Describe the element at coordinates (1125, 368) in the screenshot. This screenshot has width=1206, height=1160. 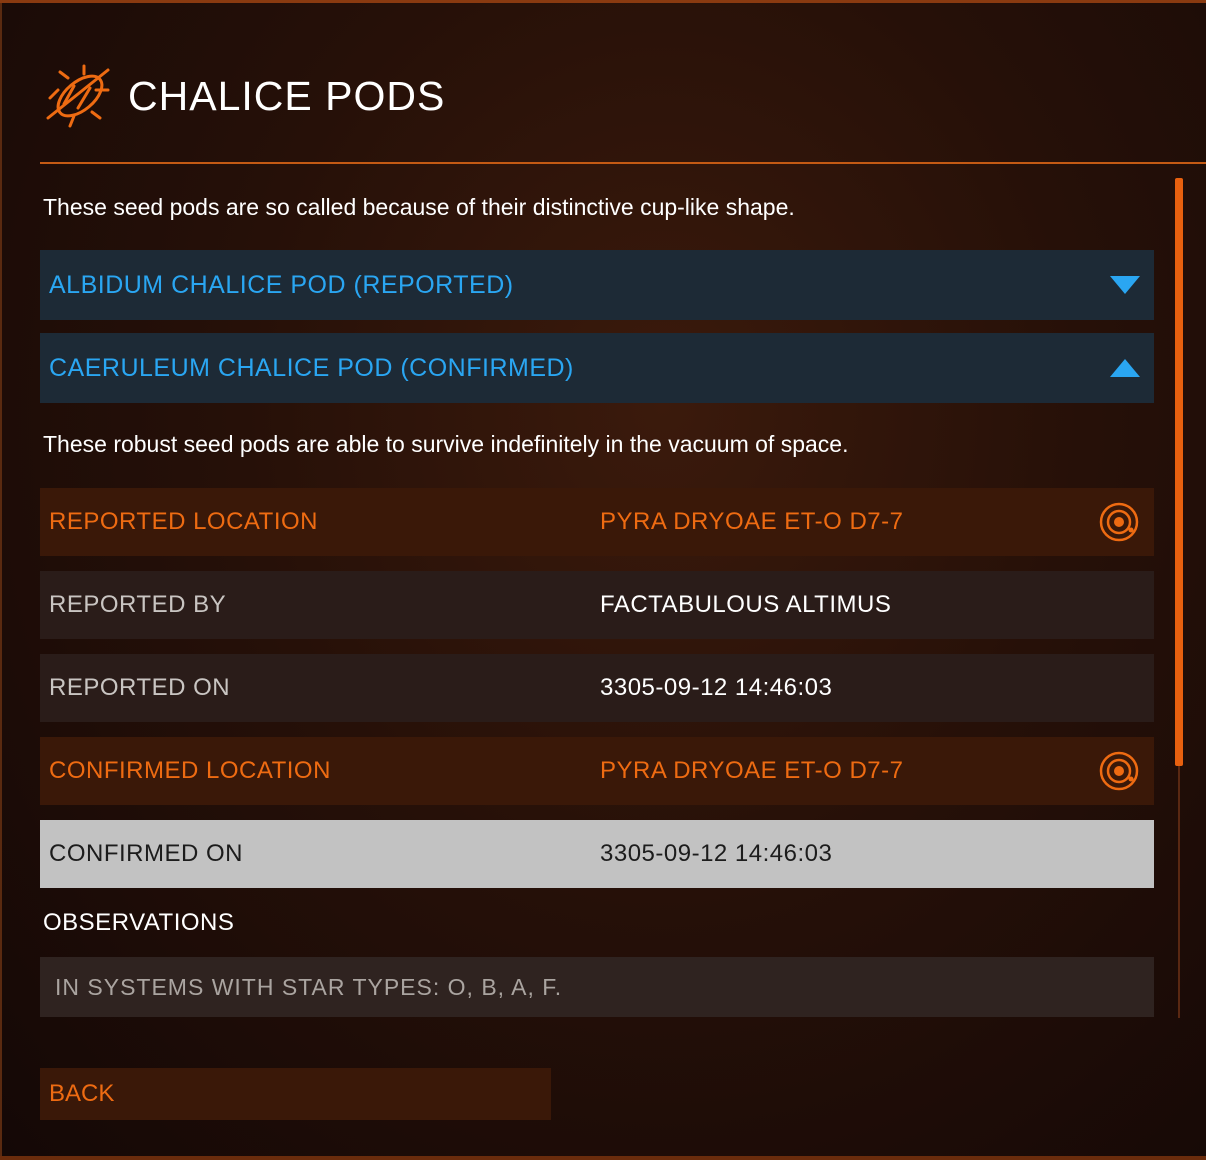
I see `chevron-up-icon` at that location.